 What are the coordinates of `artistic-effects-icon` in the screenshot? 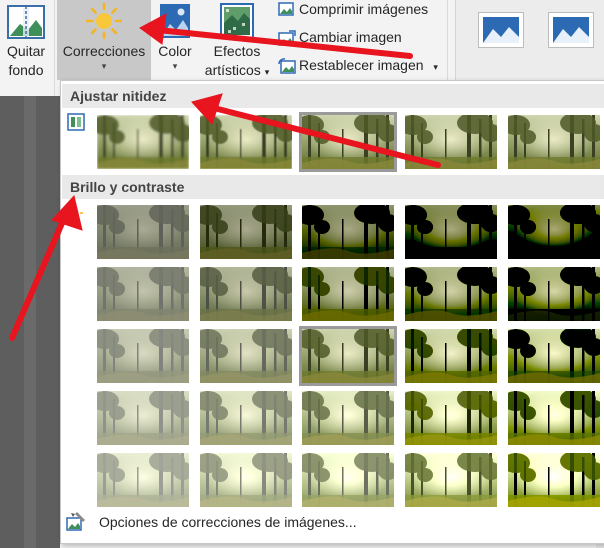 It's located at (237, 21).